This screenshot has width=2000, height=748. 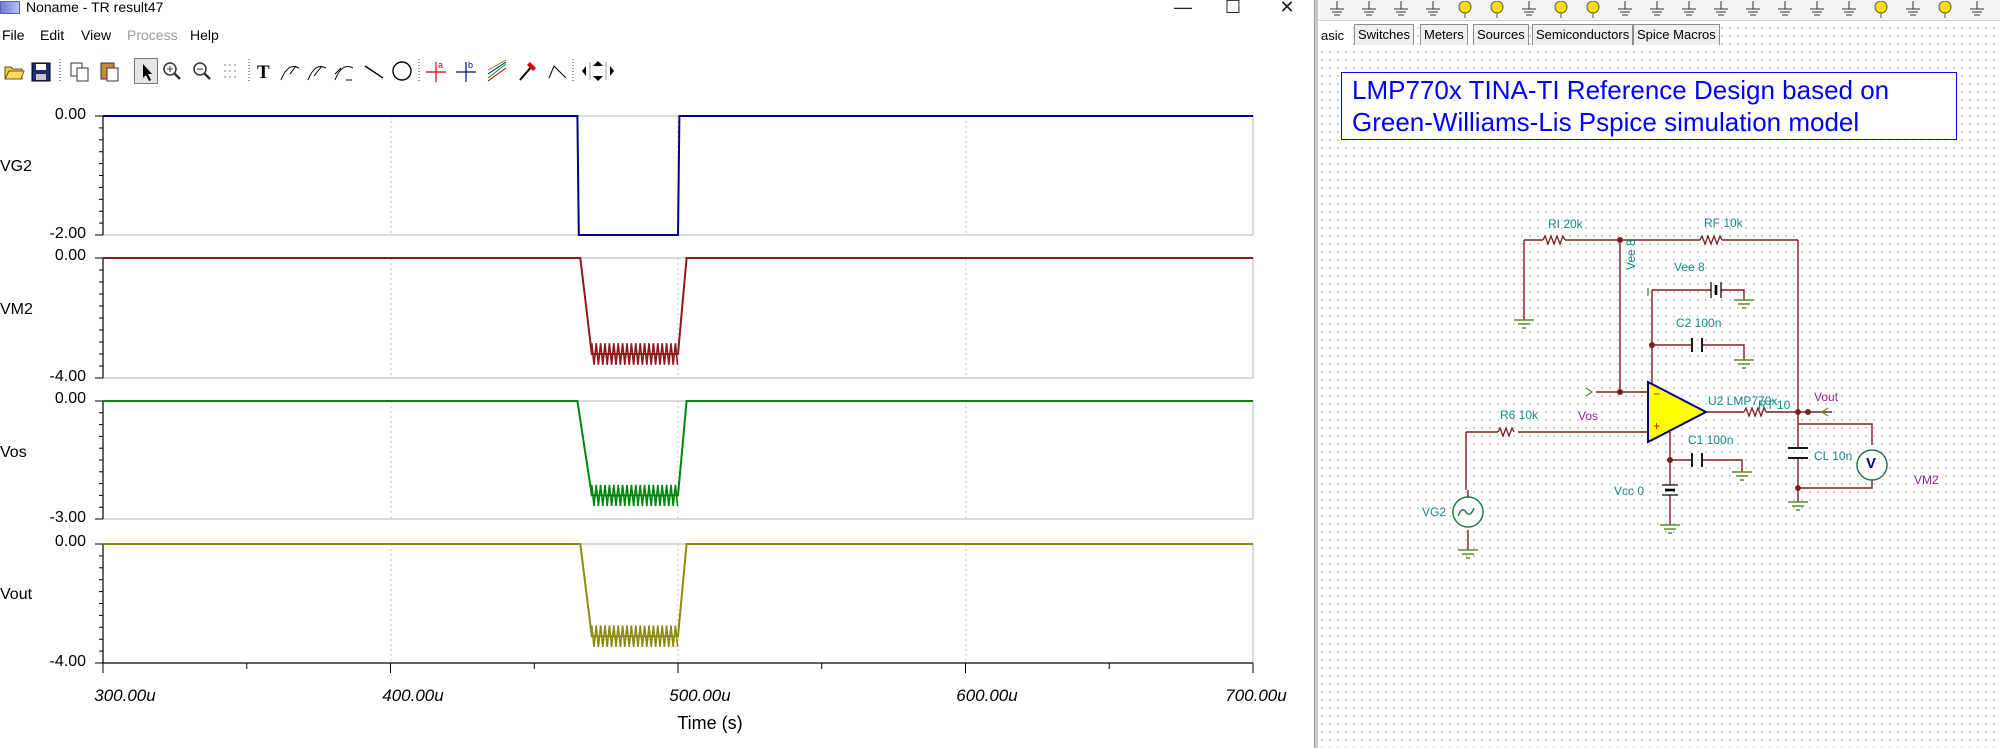 What do you see at coordinates (1826, 397) in the screenshot?
I see `label-vout: Vout` at bounding box center [1826, 397].